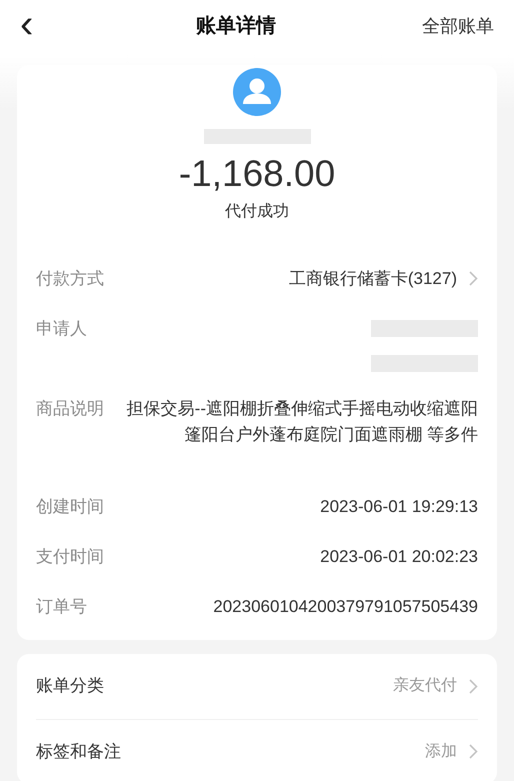 This screenshot has width=514, height=781. Describe the element at coordinates (441, 752) in the screenshot. I see `row-value: 添加` at that location.